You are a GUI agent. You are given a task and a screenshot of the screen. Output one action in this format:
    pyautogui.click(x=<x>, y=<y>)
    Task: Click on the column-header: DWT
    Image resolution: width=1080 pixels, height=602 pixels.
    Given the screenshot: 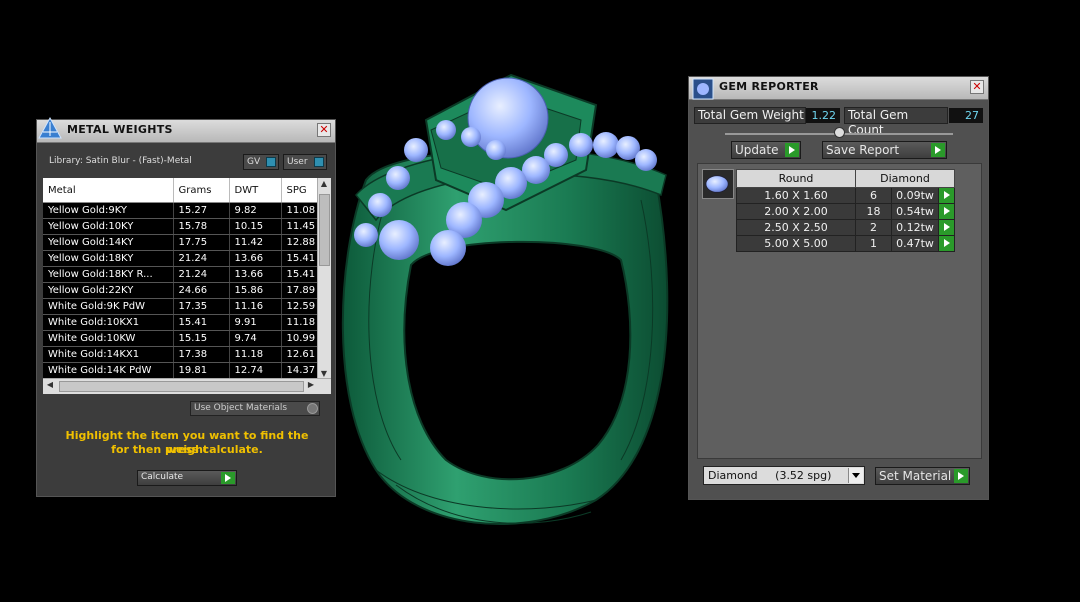 What is the action you would take?
    pyautogui.click(x=255, y=190)
    